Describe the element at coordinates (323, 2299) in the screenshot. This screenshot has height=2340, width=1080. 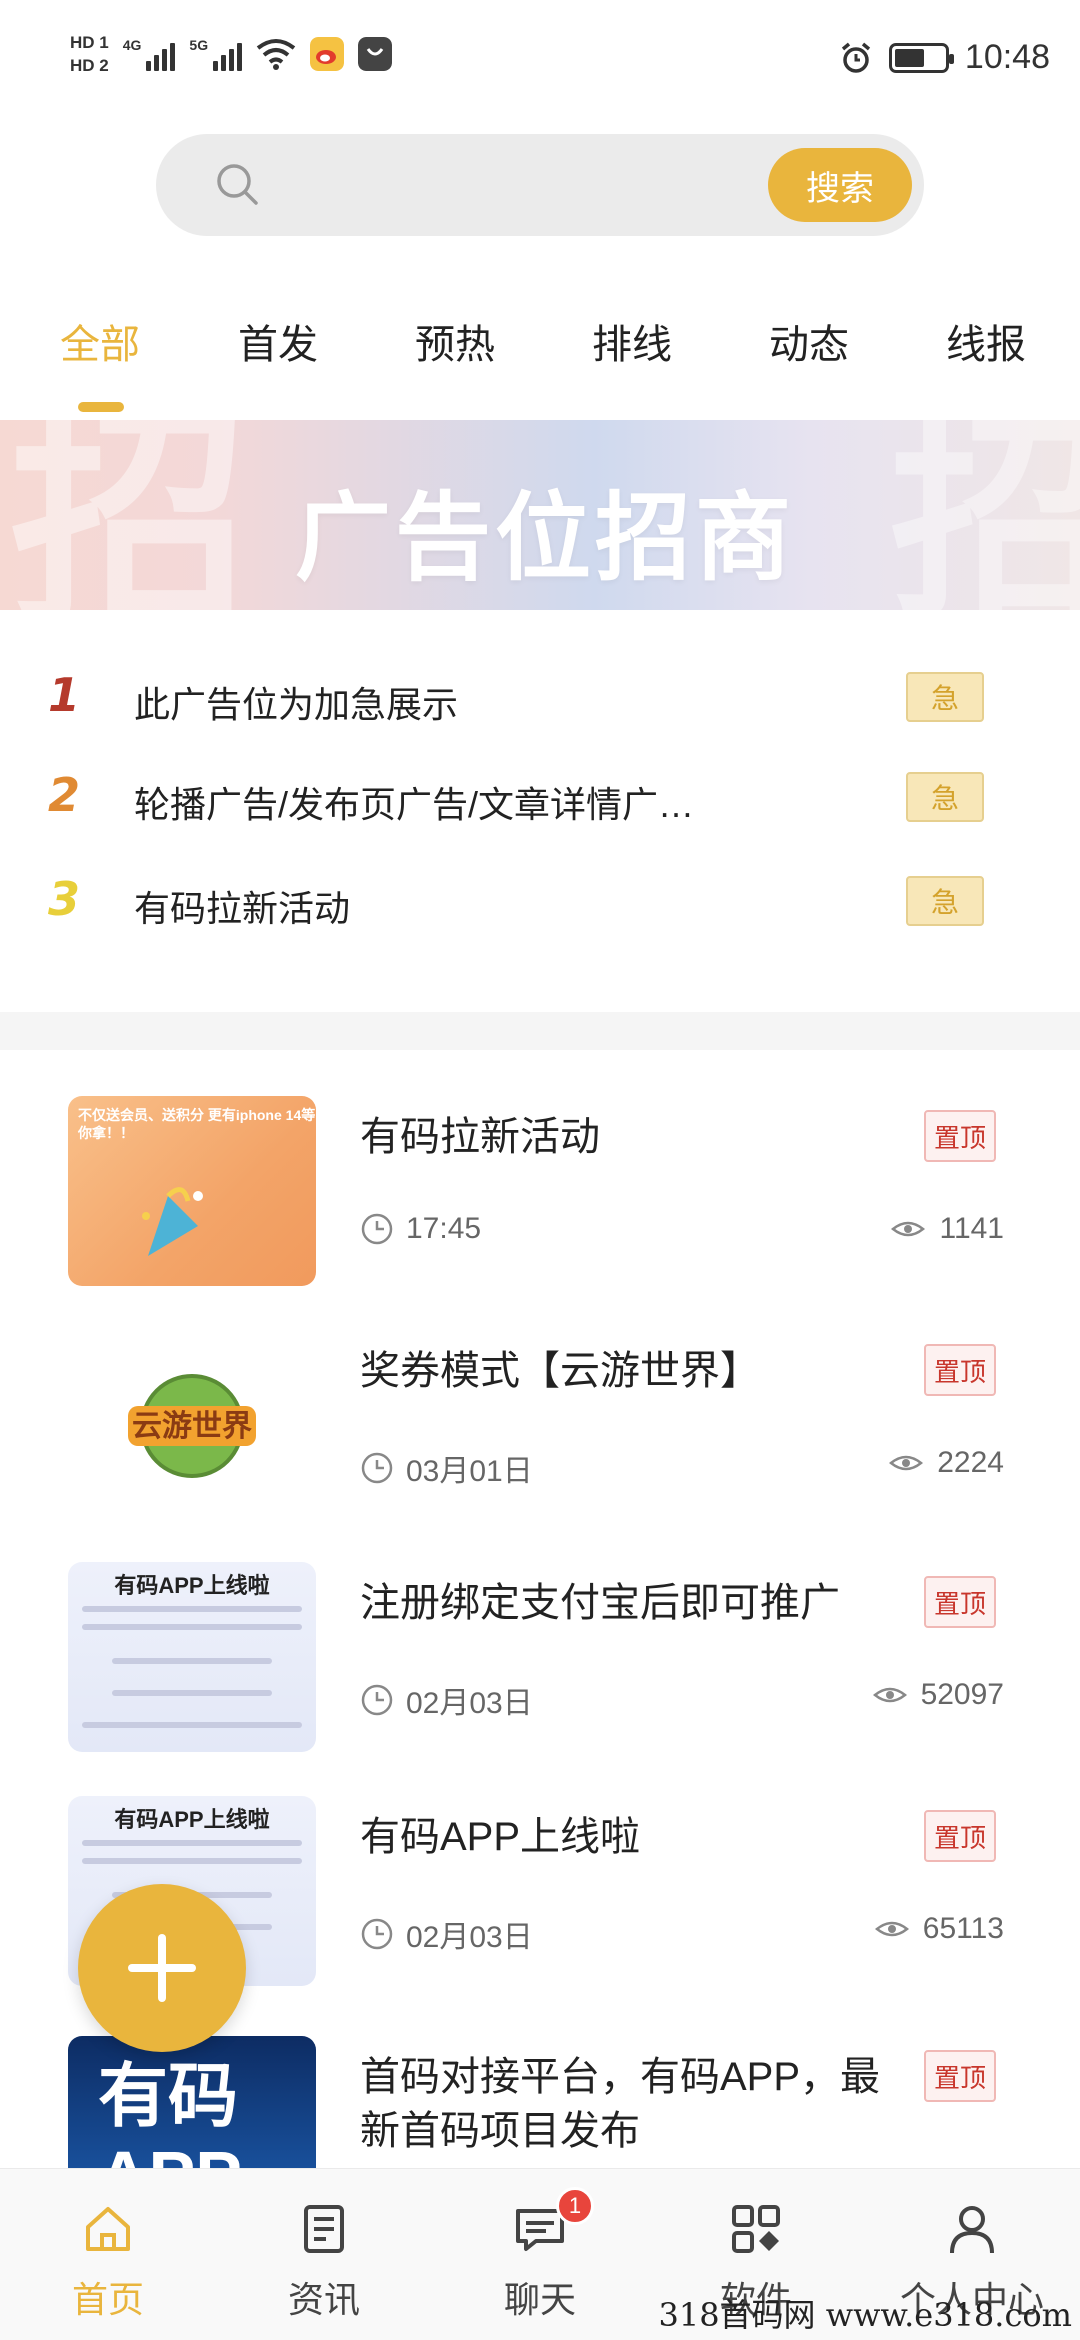
I see `nav-label: 资讯` at that location.